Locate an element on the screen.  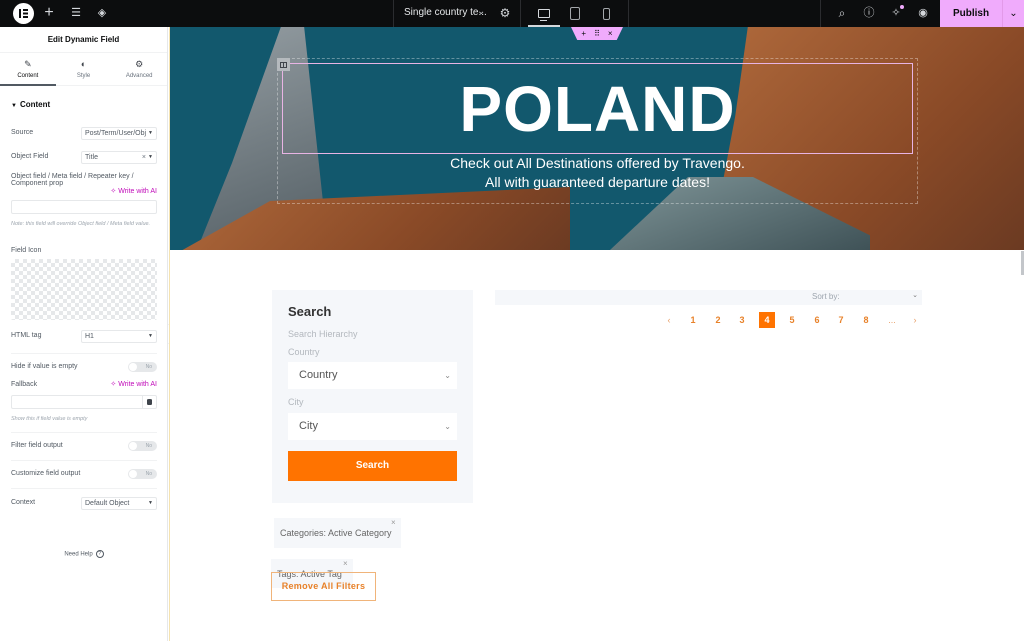
pagination-page: 7 is located at coordinates (841, 320).